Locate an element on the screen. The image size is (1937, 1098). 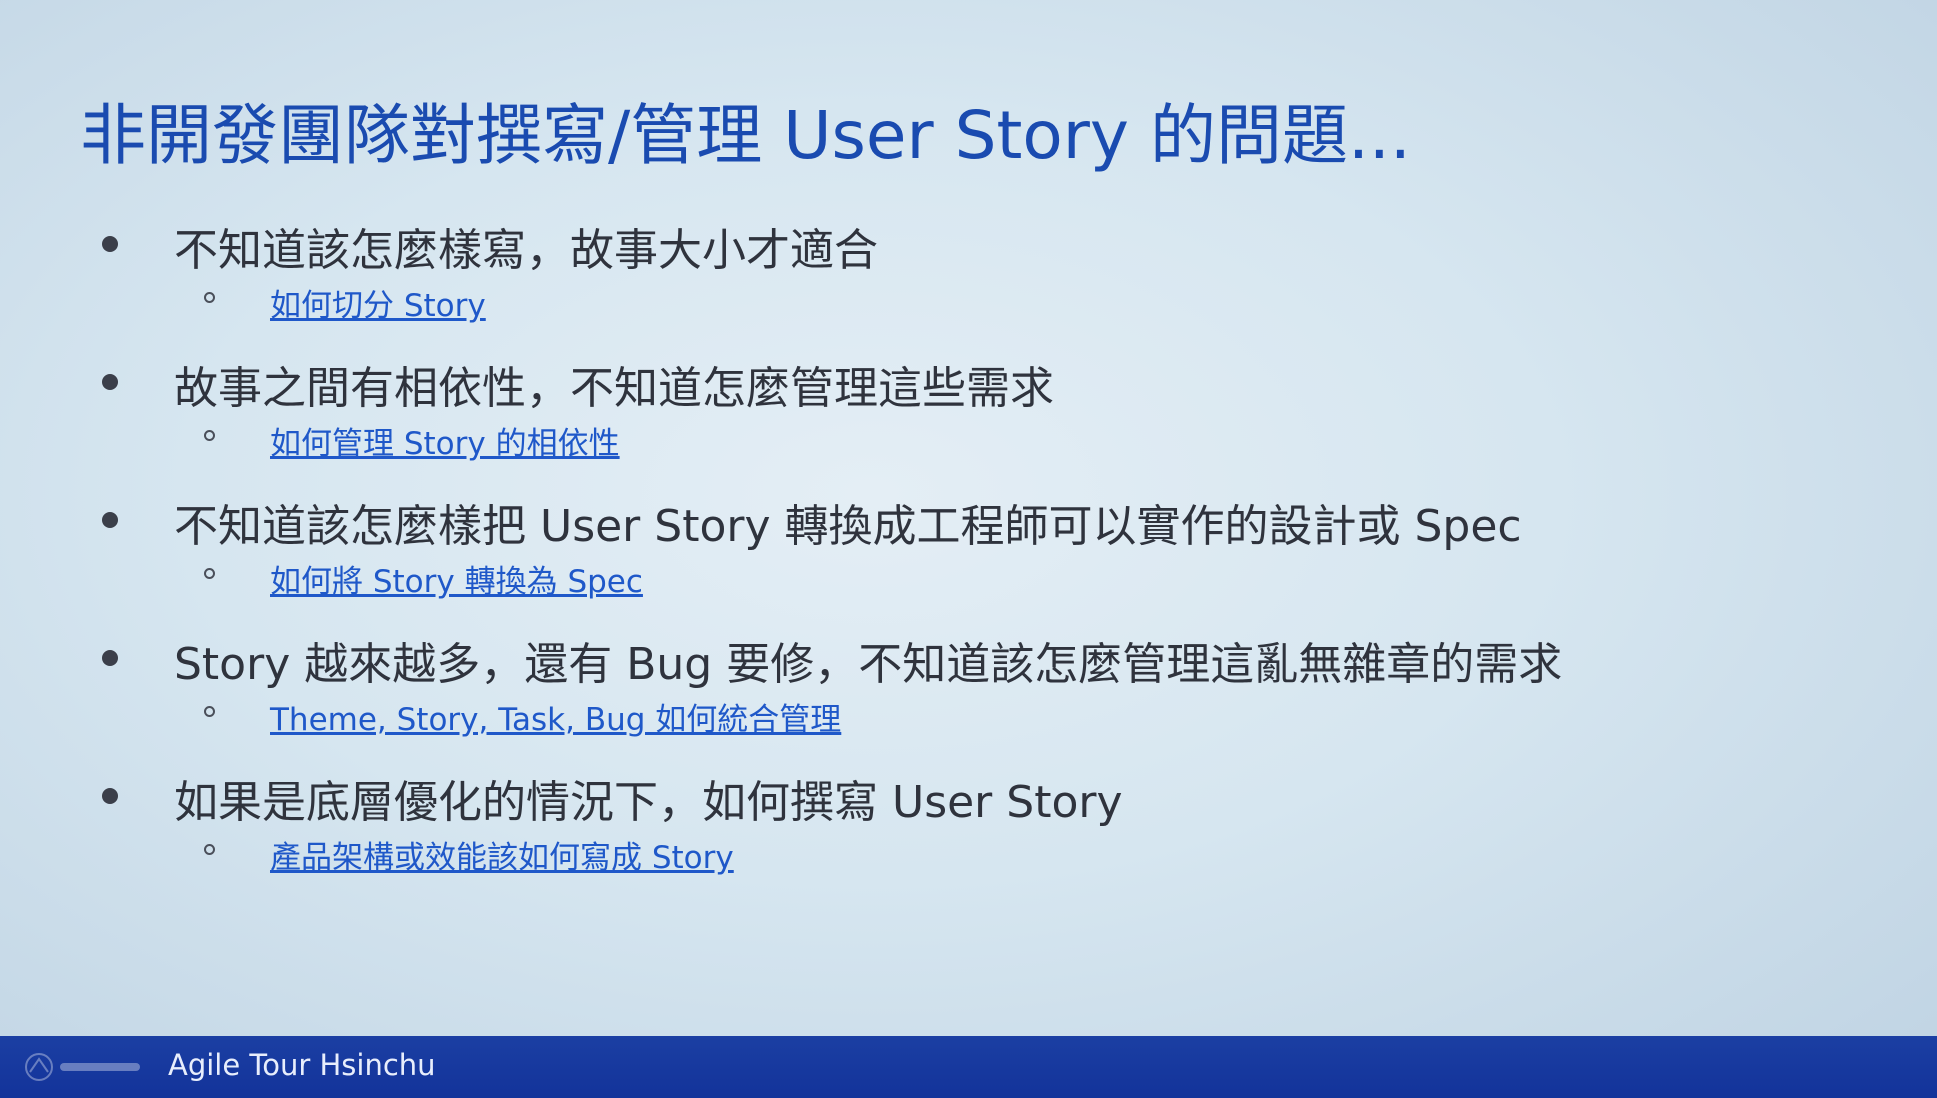
sub-bullet-link: 如何將 Story 轉換為 Spec is located at coordinates (456, 578).